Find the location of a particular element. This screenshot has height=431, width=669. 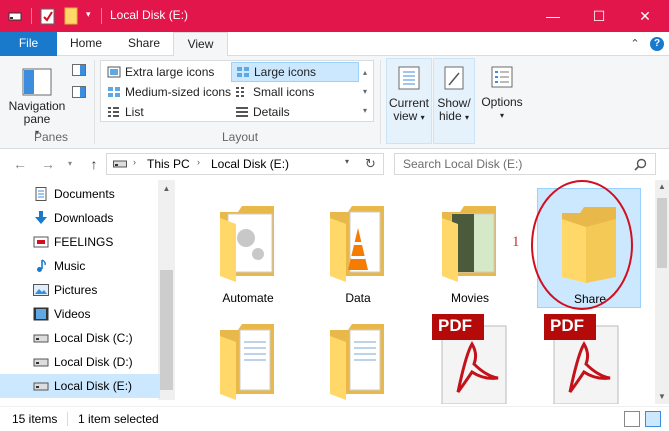

back-arrow-icon: ← is located at coordinates (20, 164).